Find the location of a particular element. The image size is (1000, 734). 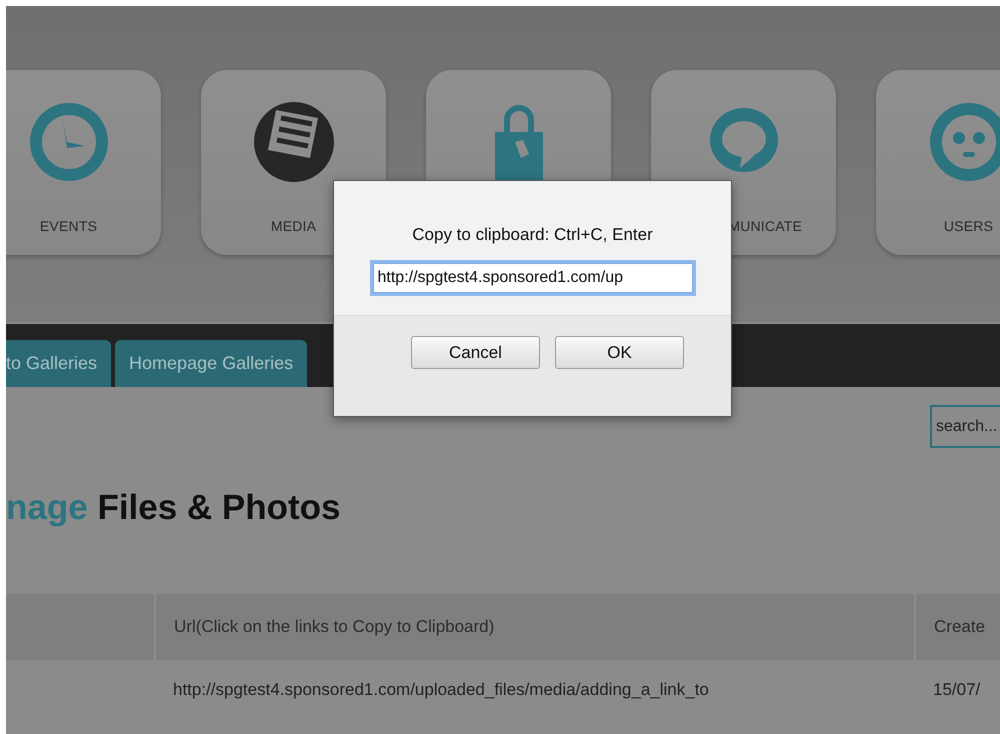

page-title: nage Files & Photos is located at coordinates (174, 508).